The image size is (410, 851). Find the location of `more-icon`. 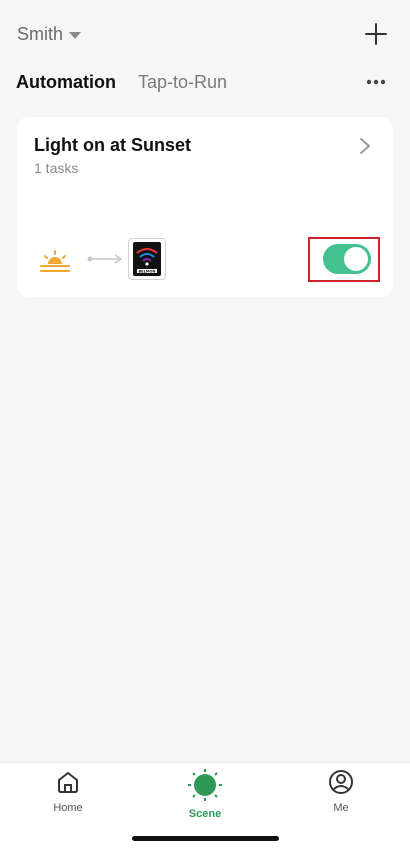

more-icon is located at coordinates (376, 82).